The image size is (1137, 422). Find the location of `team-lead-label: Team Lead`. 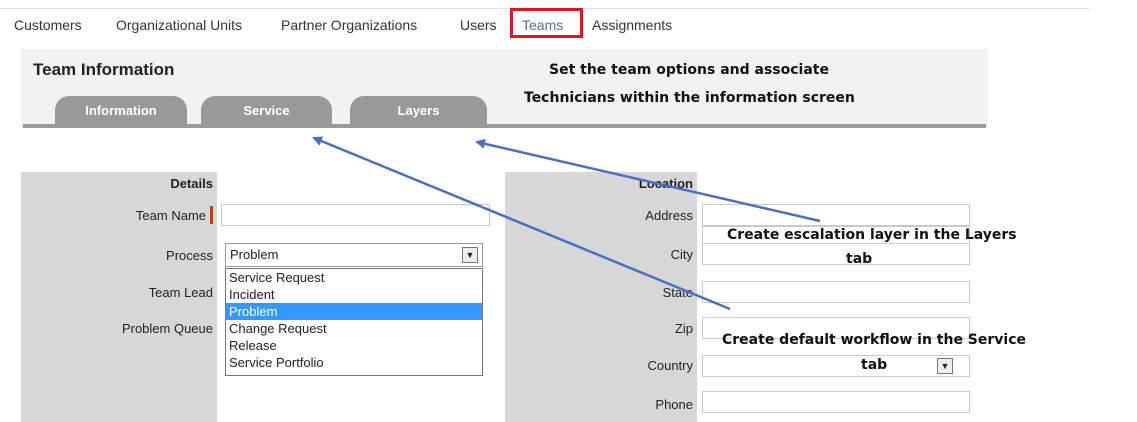

team-lead-label: Team Lead is located at coordinates (180, 292).